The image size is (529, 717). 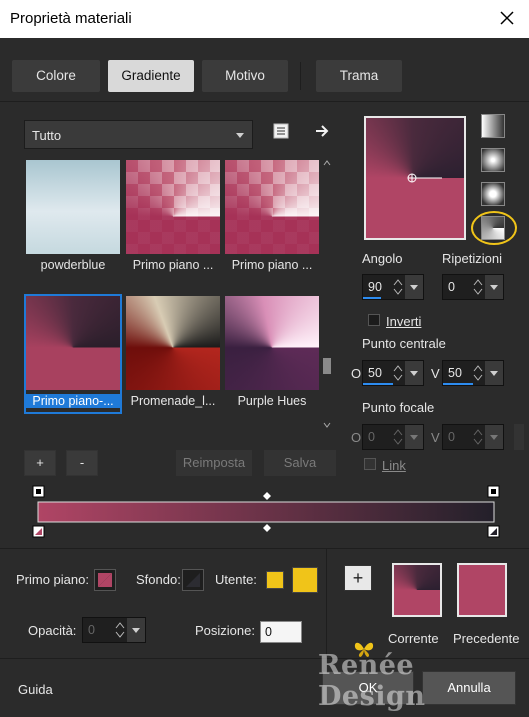 I want to click on center-v-spinner: 50, so click(x=473, y=373).